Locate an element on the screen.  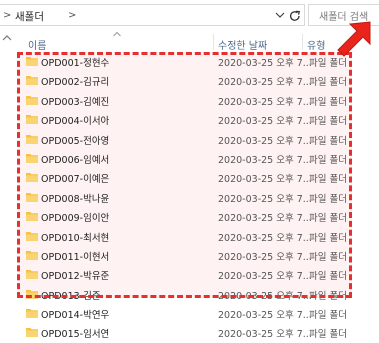
breadcrumb-folder: 새폴더 is located at coordinates (29, 16).